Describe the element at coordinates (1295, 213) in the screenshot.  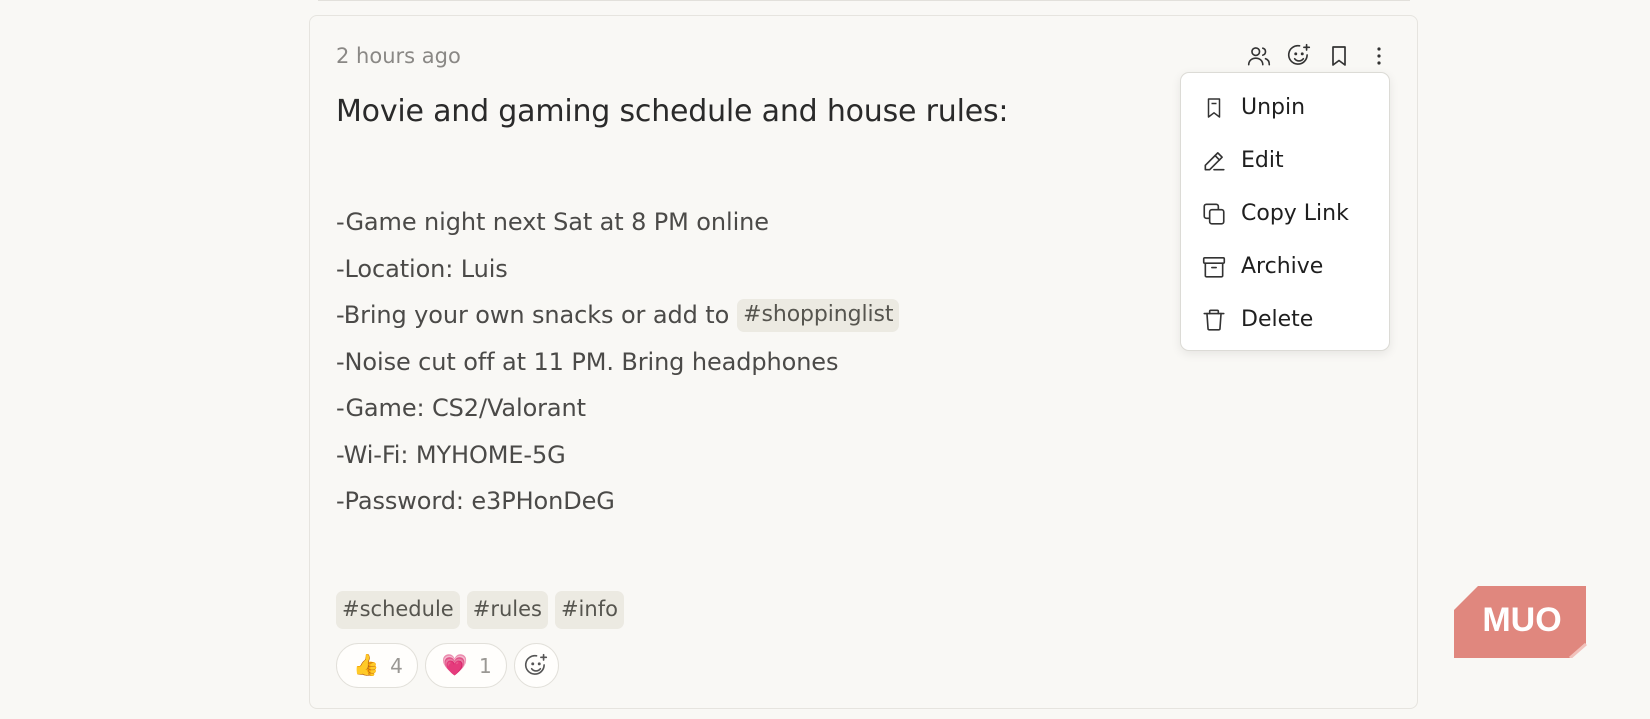
I see `menu-item-label: Copy Link` at that location.